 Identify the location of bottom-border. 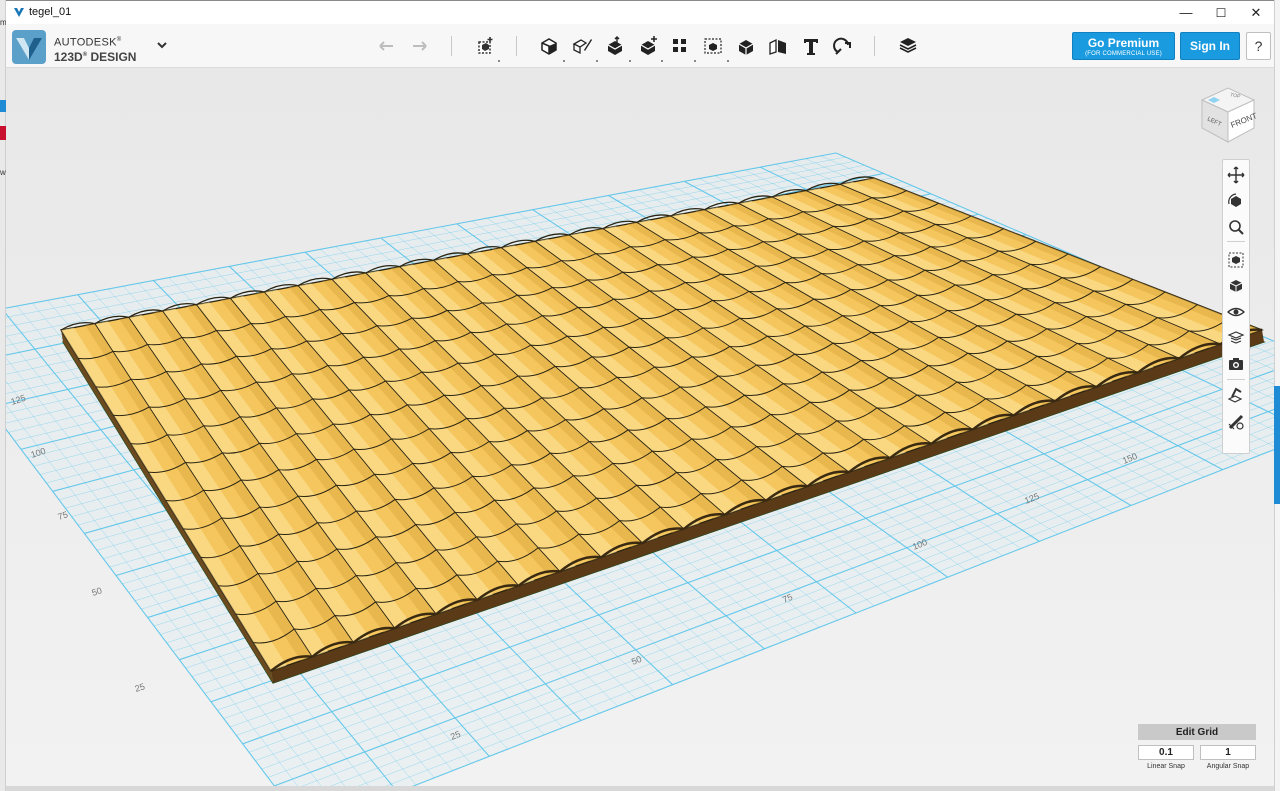
(640, 788).